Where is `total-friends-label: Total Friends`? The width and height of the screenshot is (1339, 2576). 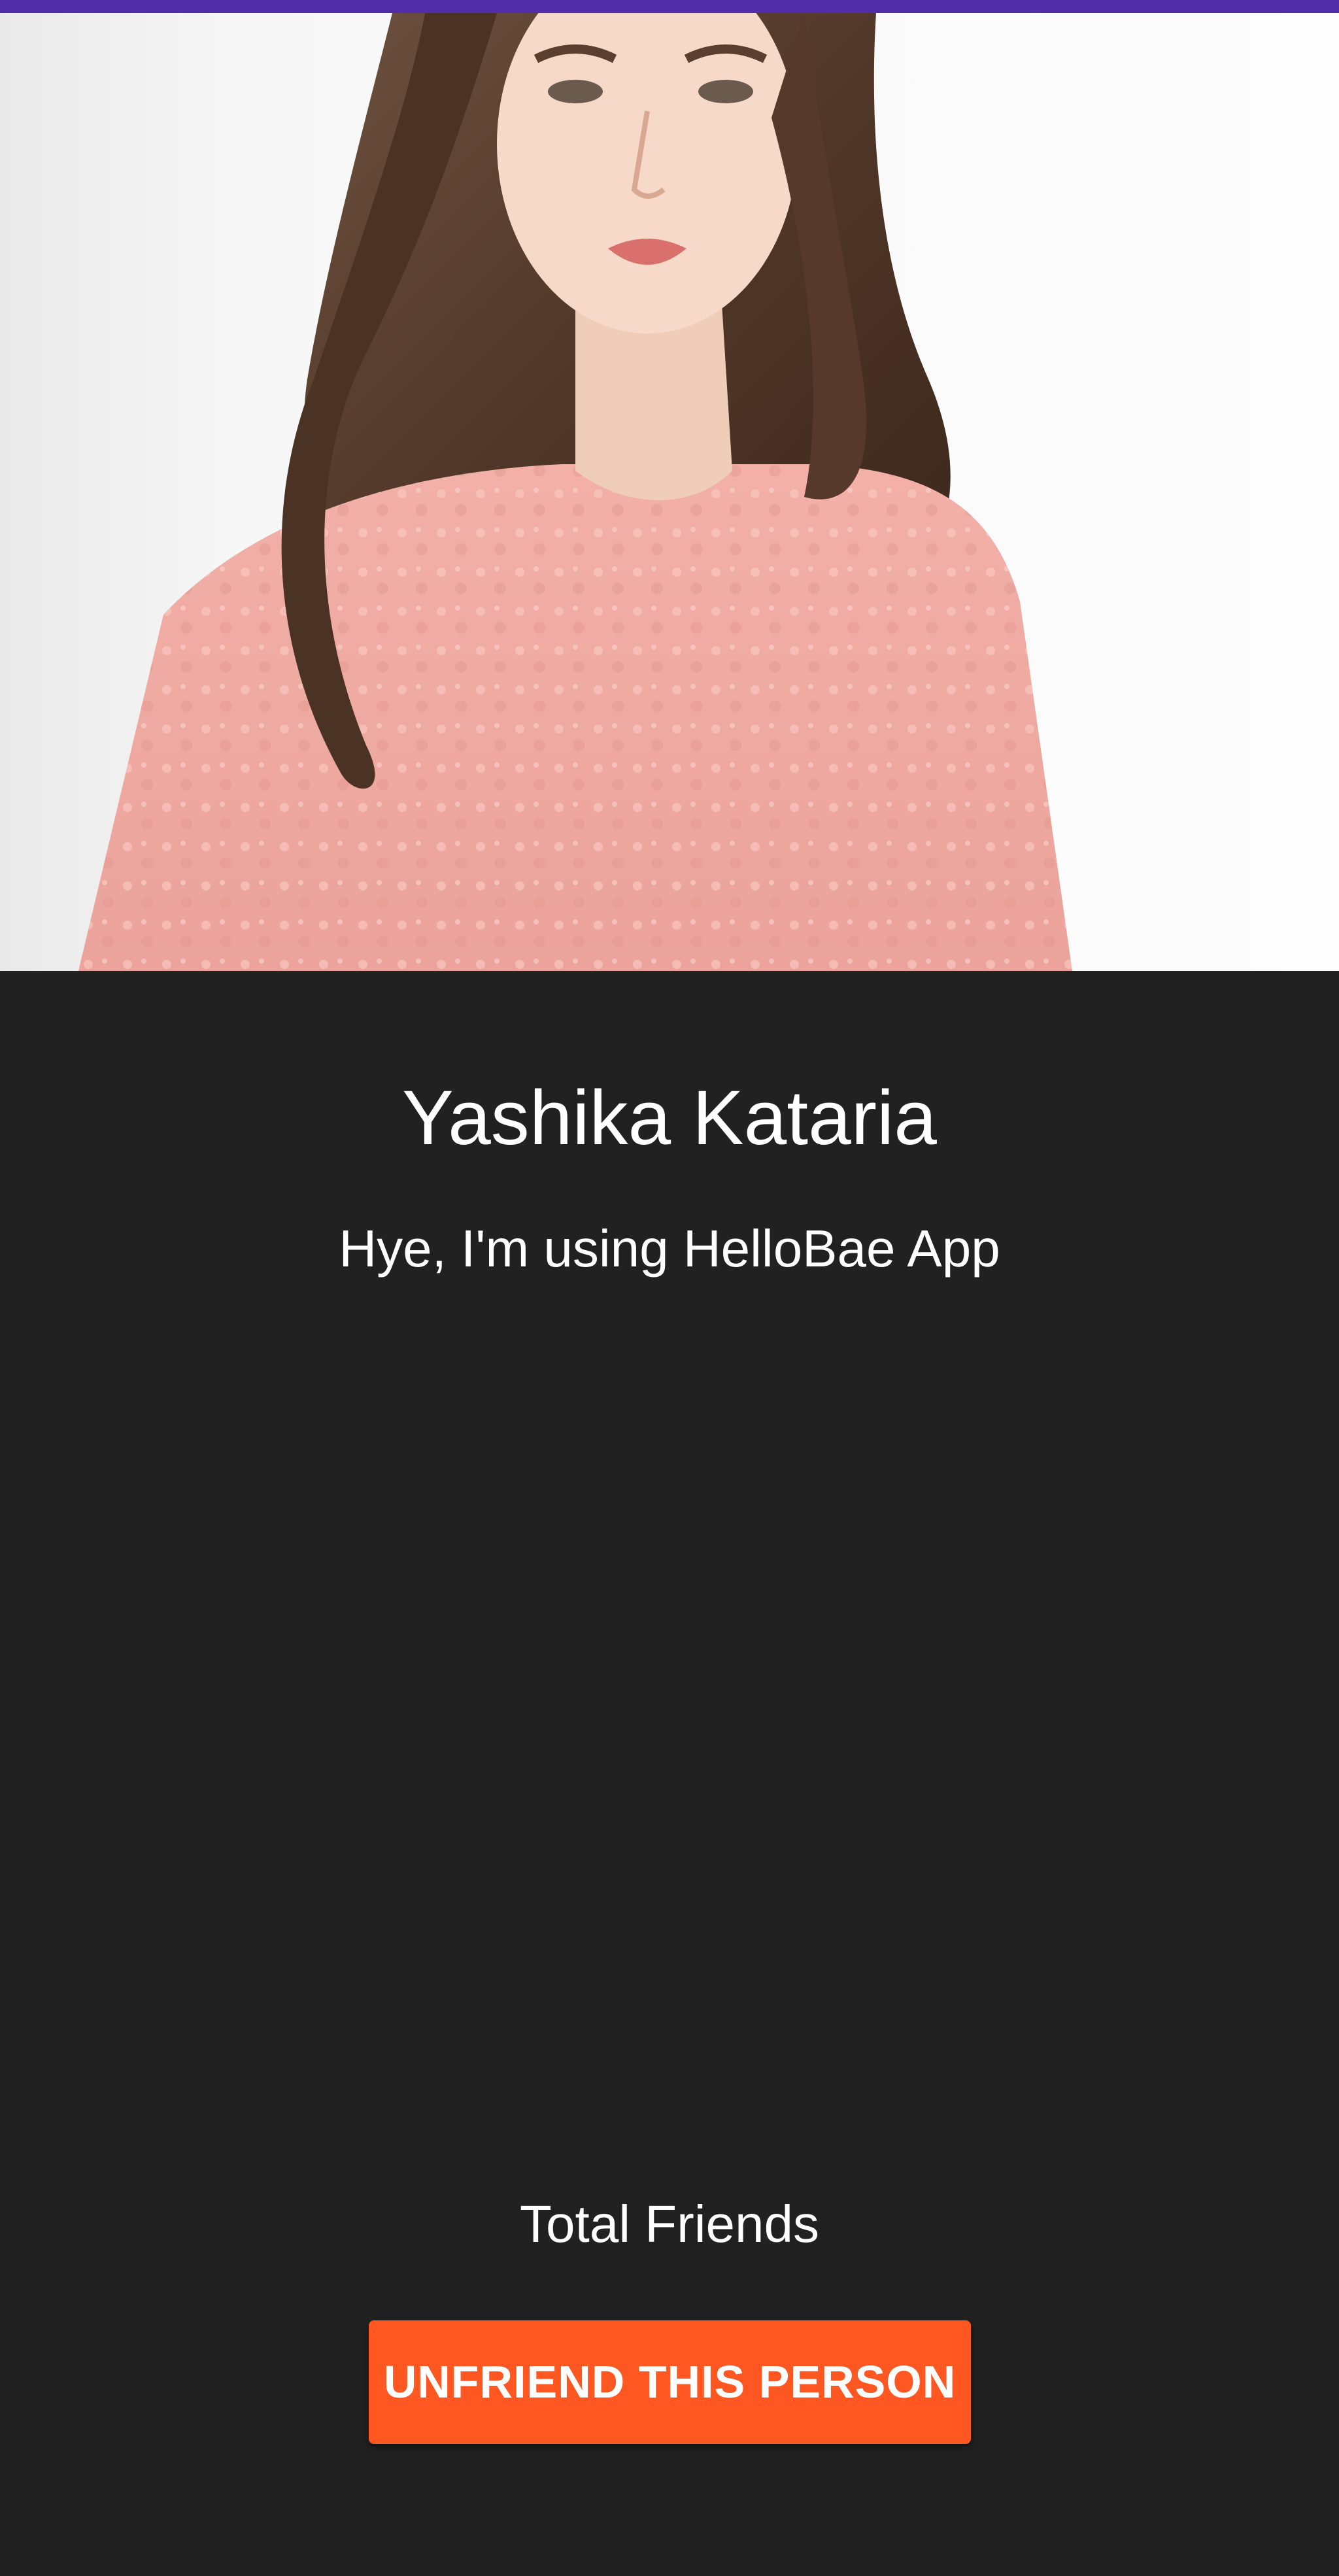 total-friends-label: Total Friends is located at coordinates (669, 2224).